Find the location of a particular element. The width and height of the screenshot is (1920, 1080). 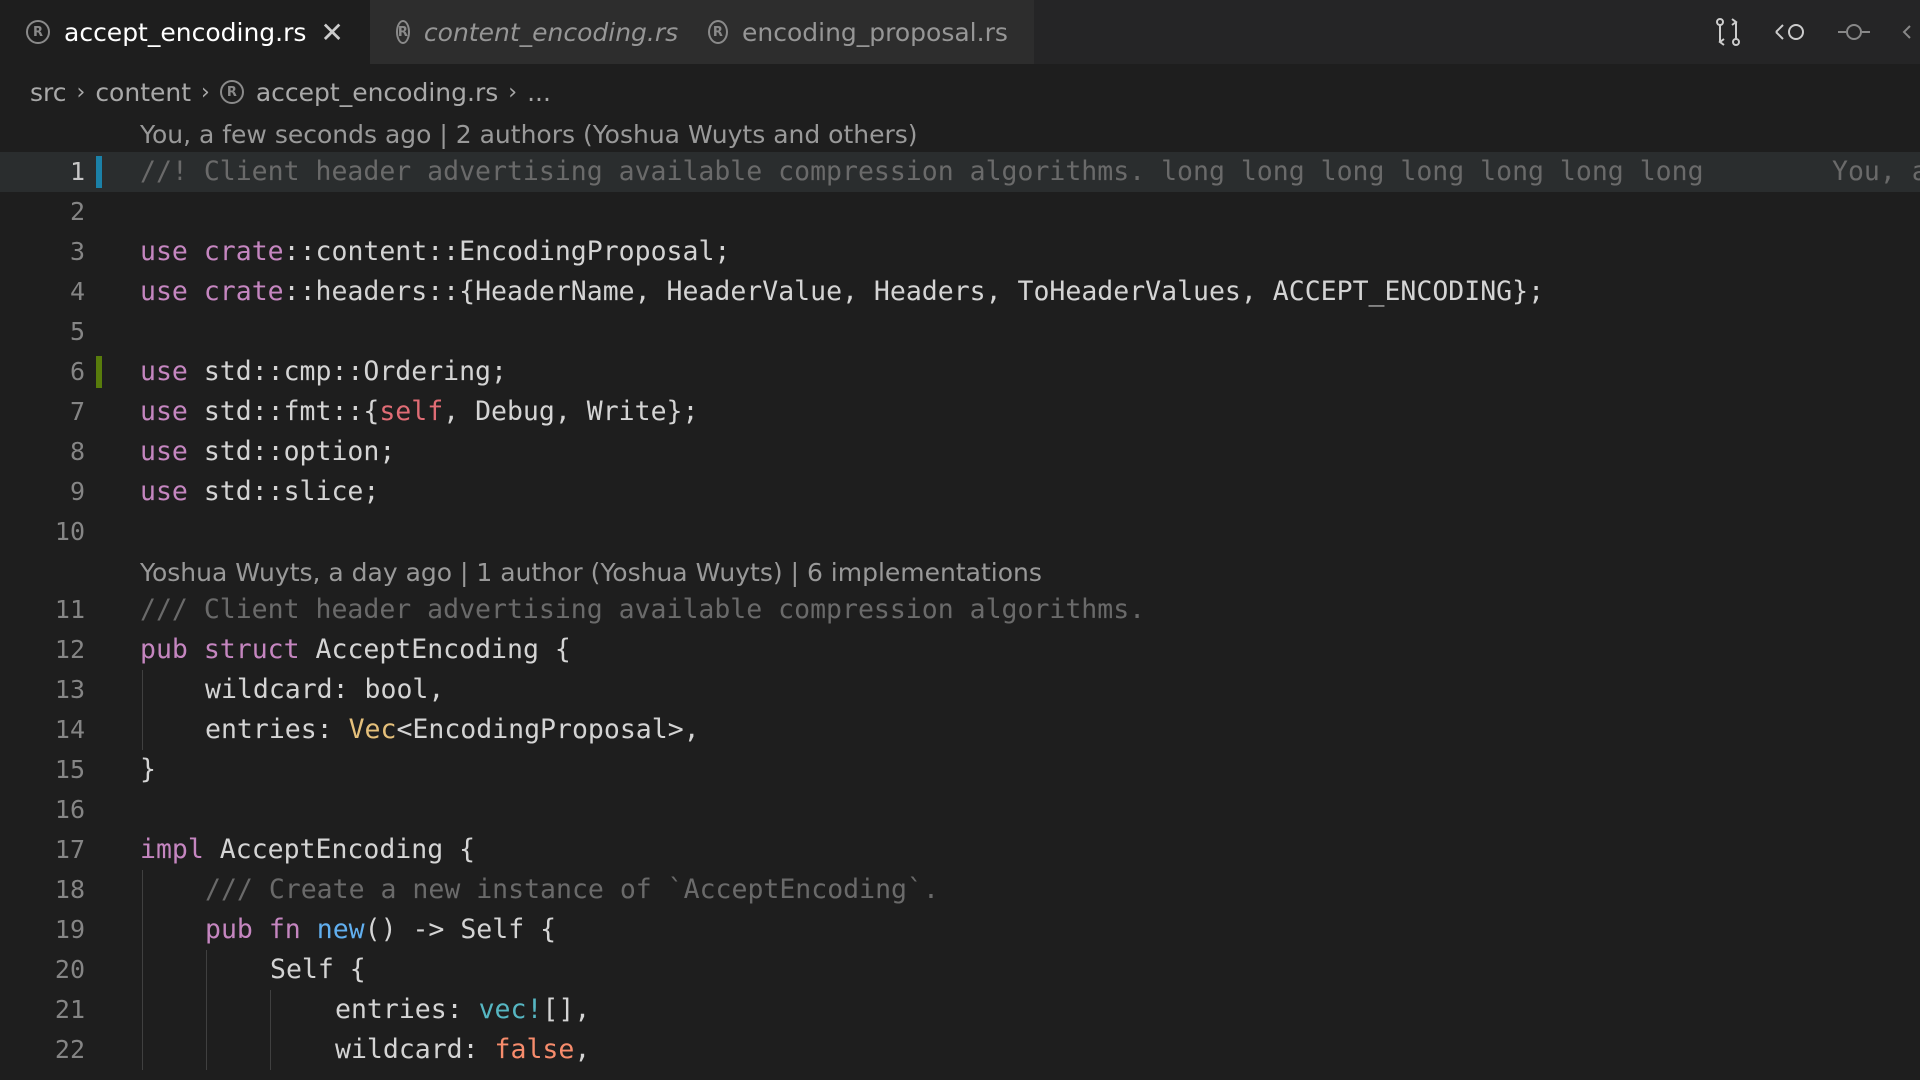

code-line: 16 is located at coordinates (960, 810).